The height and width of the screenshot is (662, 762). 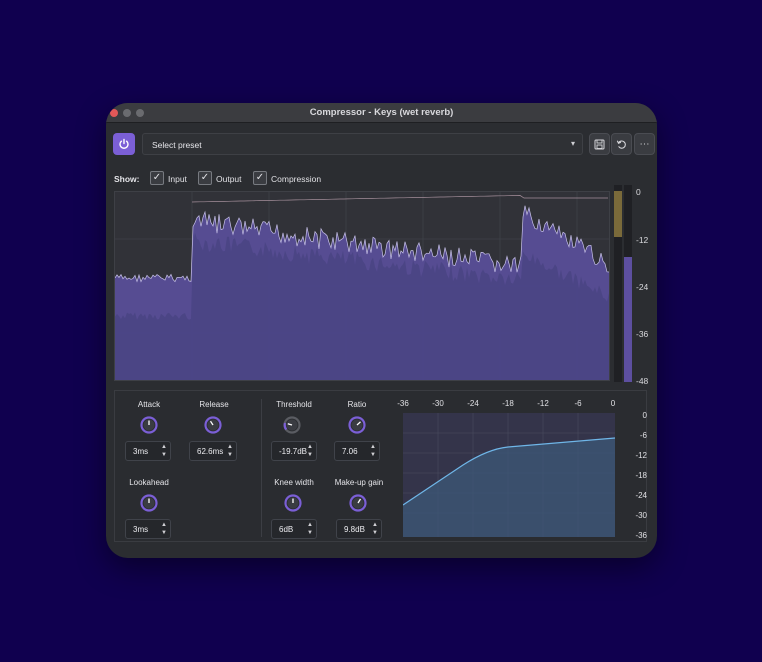 I want to click on power-icon, so click(x=124, y=143).